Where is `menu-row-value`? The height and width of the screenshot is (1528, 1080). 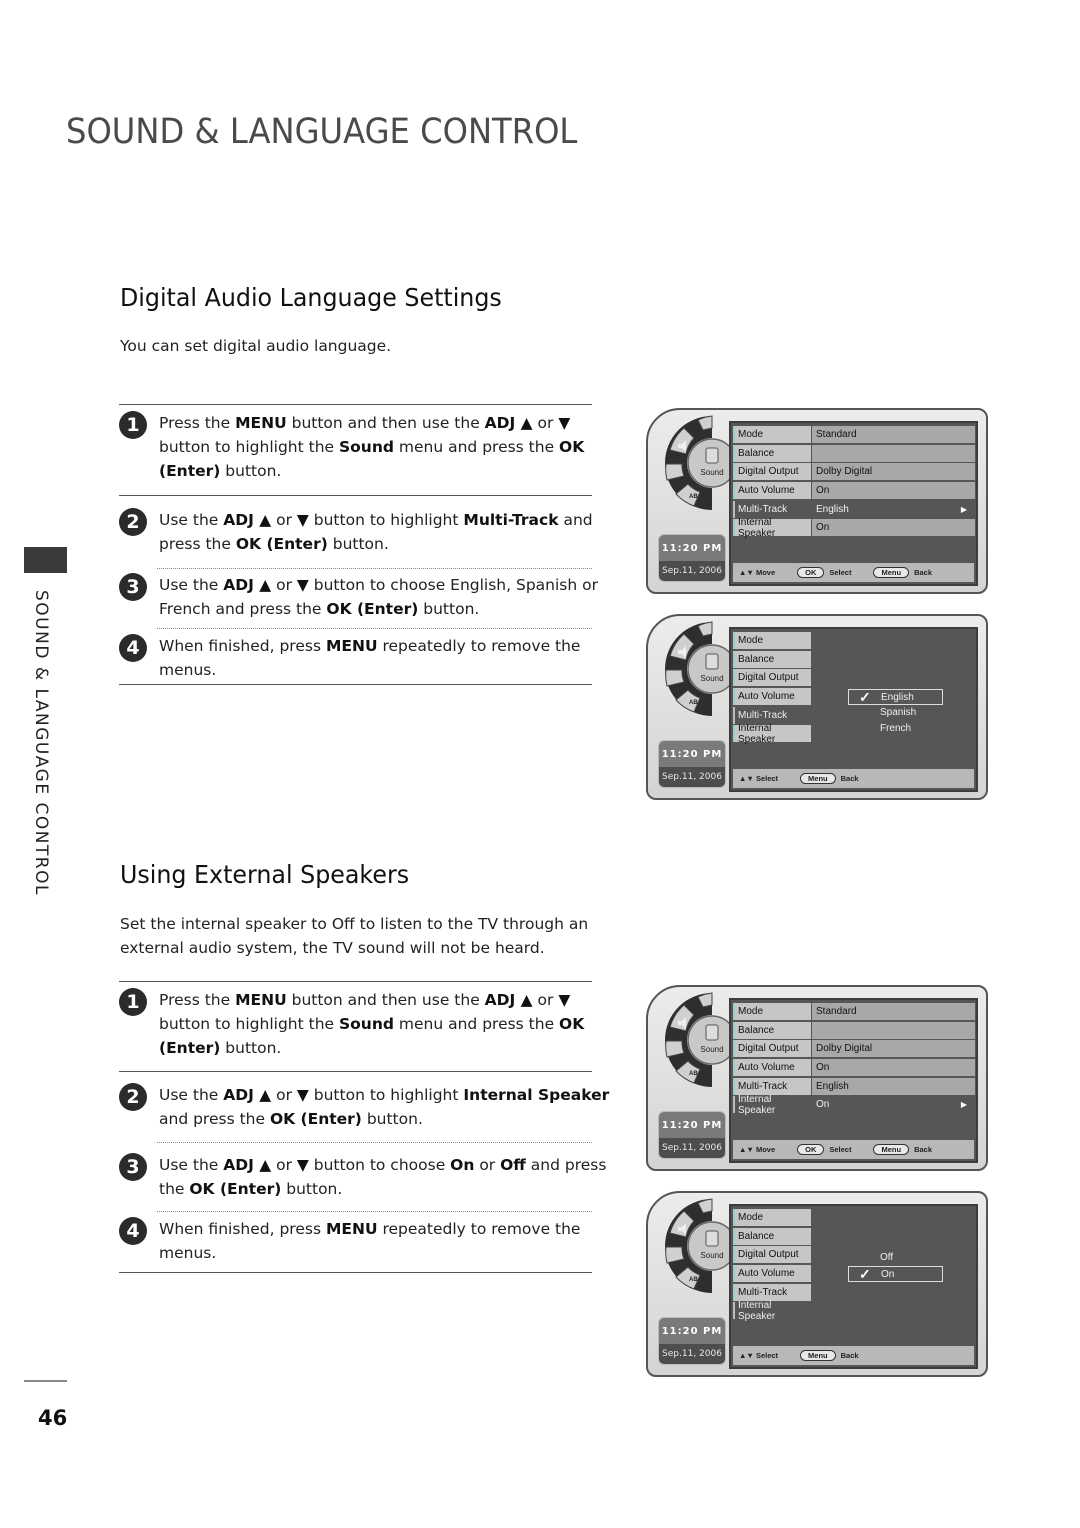 menu-row-value is located at coordinates (893, 453).